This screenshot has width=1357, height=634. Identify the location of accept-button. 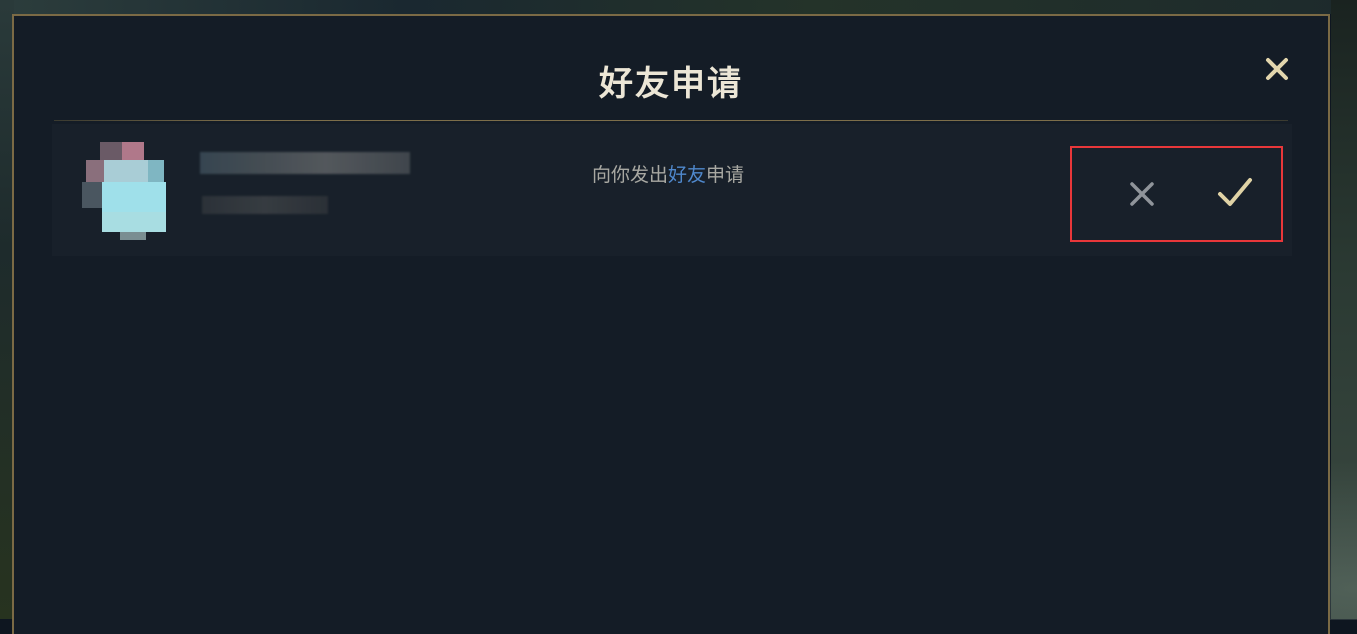
(1235, 192).